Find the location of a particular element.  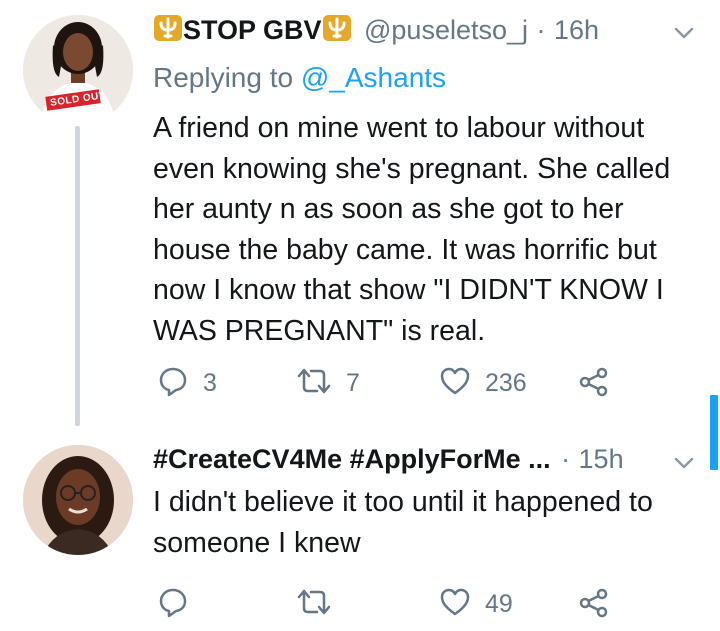

avatar is located at coordinates (78, 500).